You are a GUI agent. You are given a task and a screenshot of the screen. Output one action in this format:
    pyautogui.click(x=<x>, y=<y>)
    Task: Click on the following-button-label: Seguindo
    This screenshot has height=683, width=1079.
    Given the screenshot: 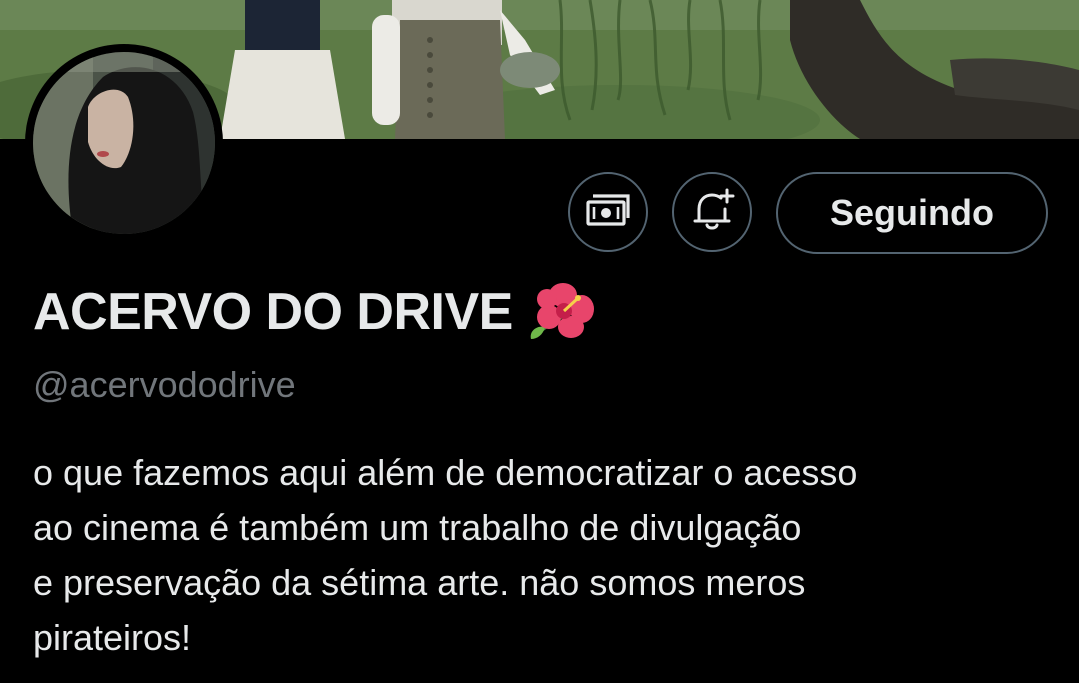 What is the action you would take?
    pyautogui.click(x=912, y=212)
    